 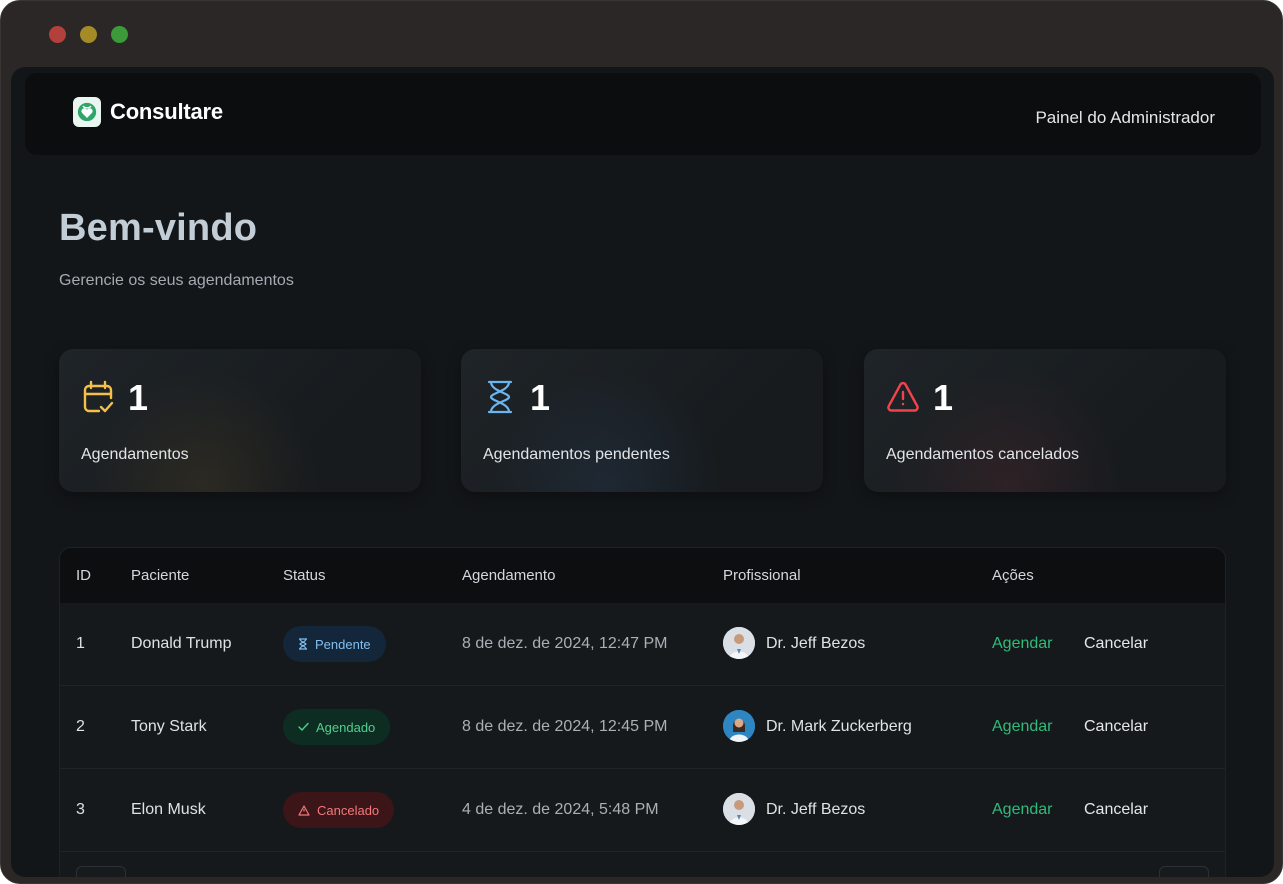 I want to click on column-header-professional: Profissional, so click(x=762, y=575).